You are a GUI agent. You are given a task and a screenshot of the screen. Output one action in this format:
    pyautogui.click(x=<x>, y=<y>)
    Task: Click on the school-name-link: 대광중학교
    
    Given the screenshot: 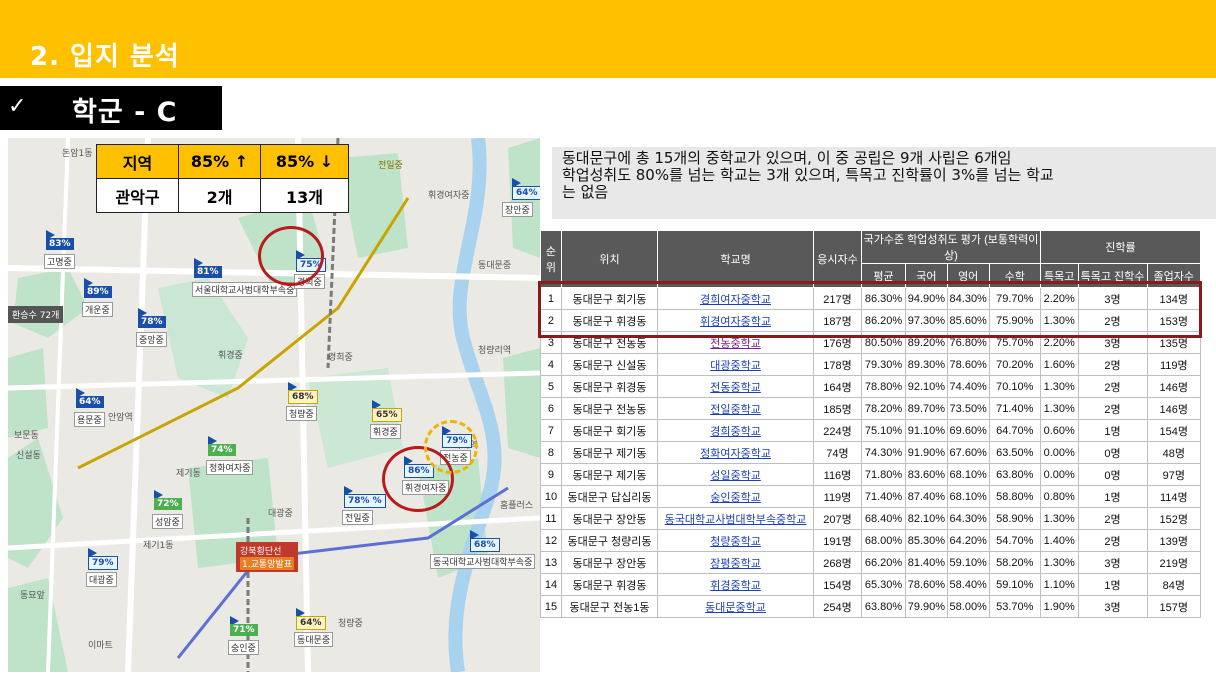 What is the action you would take?
    pyautogui.click(x=735, y=364)
    